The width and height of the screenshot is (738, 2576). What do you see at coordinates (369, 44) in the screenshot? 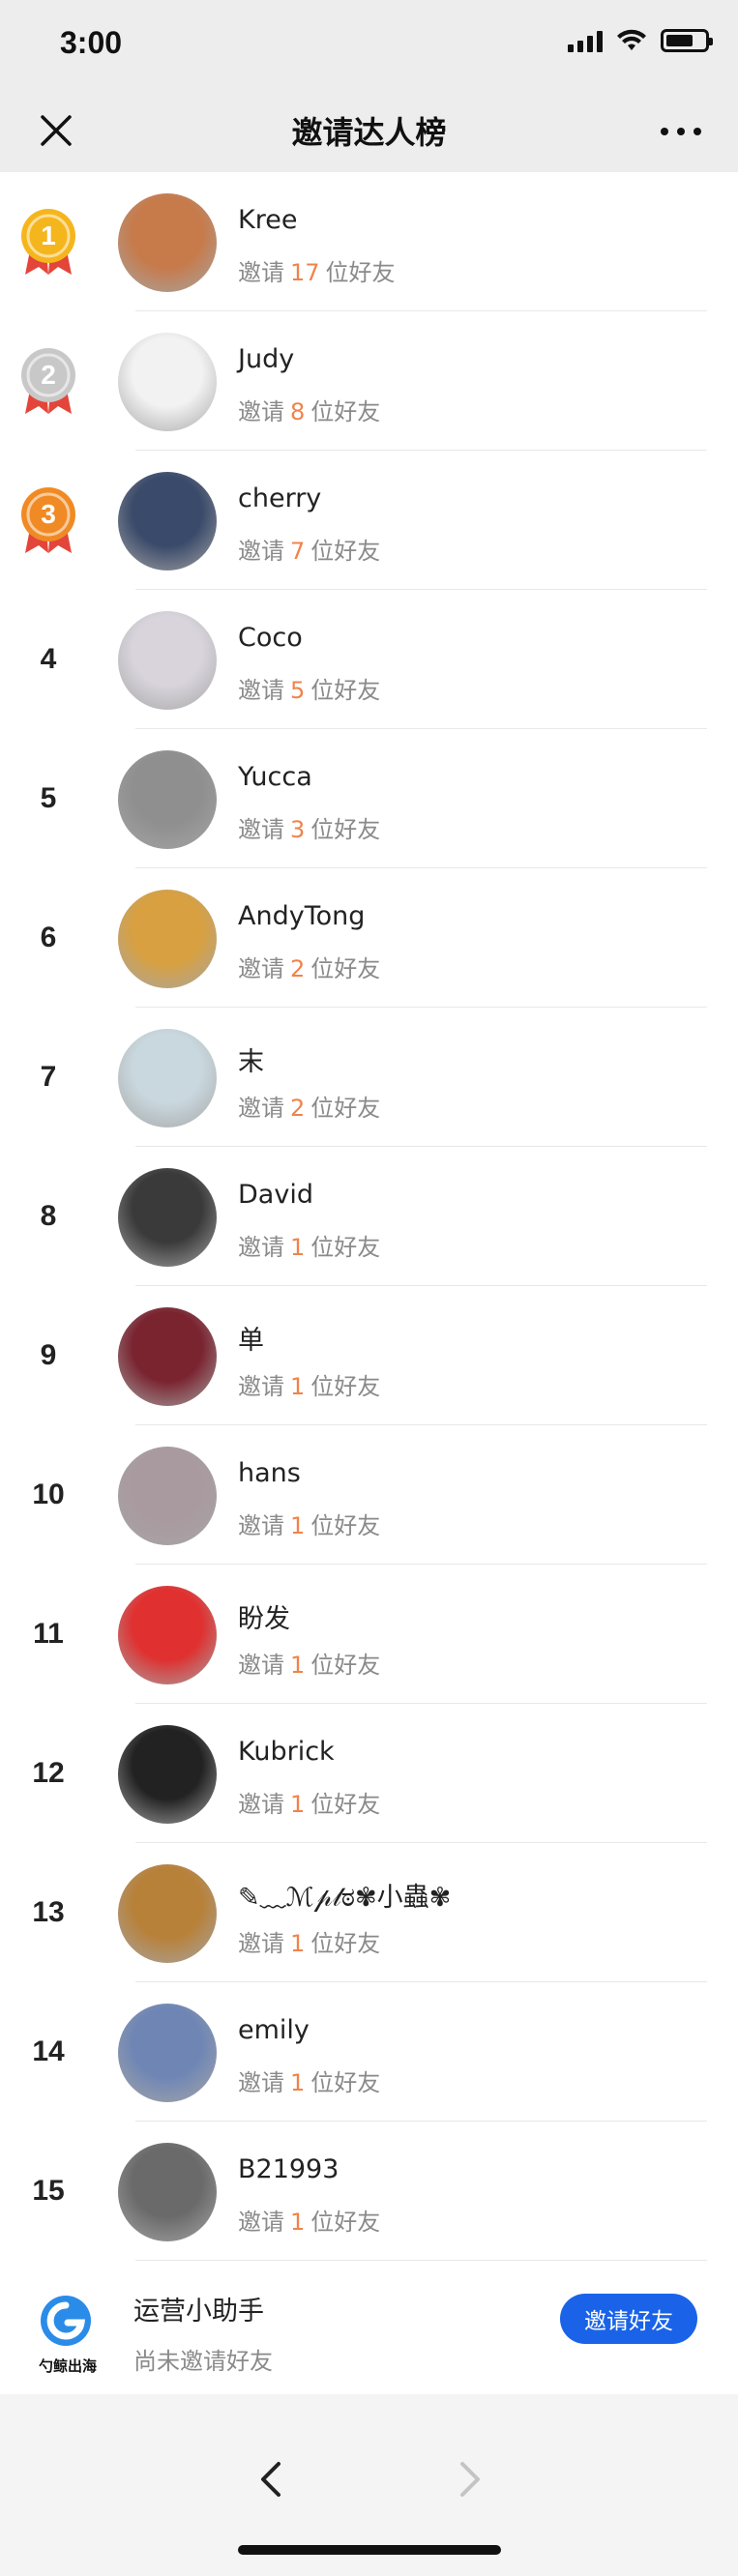
I see `status-bar: 3:00` at bounding box center [369, 44].